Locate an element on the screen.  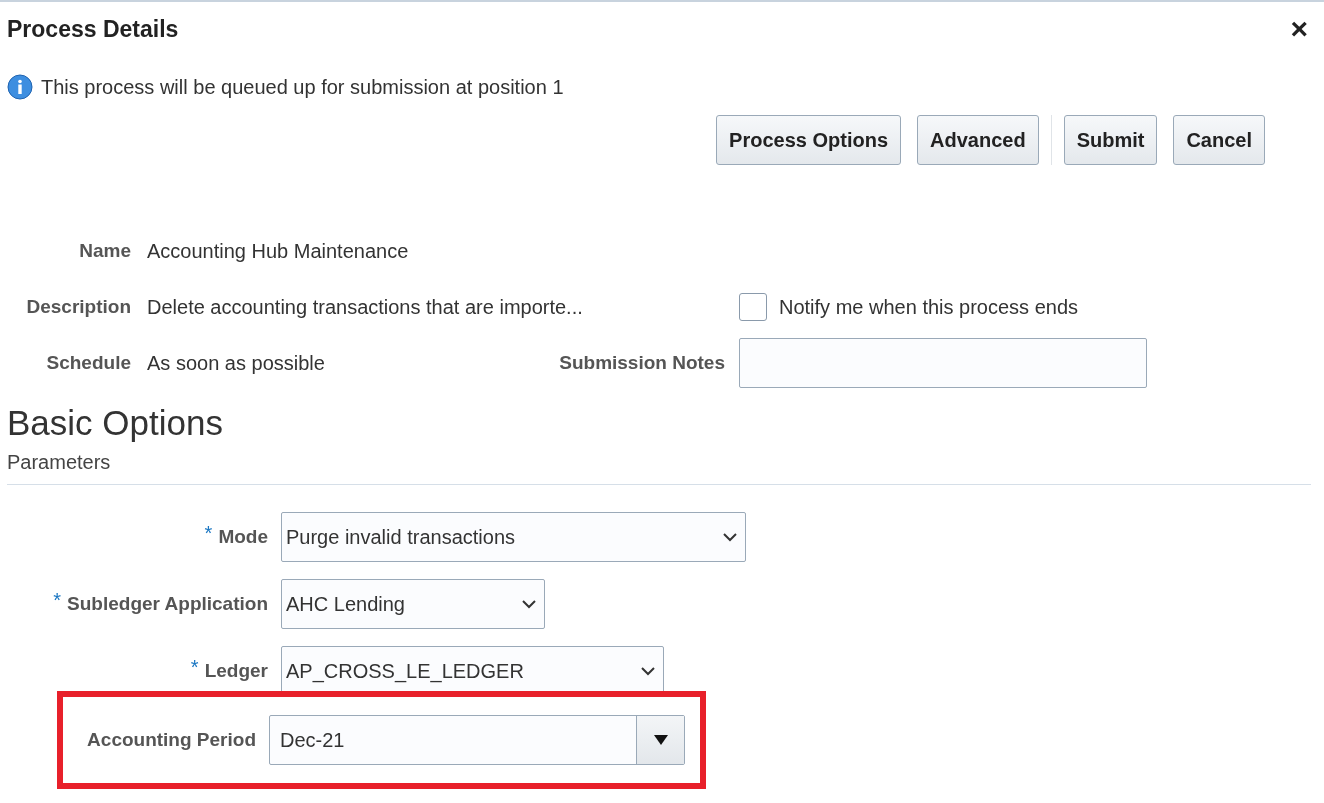
field-value: Accounting Hub Maintenance is located at coordinates (278, 251).